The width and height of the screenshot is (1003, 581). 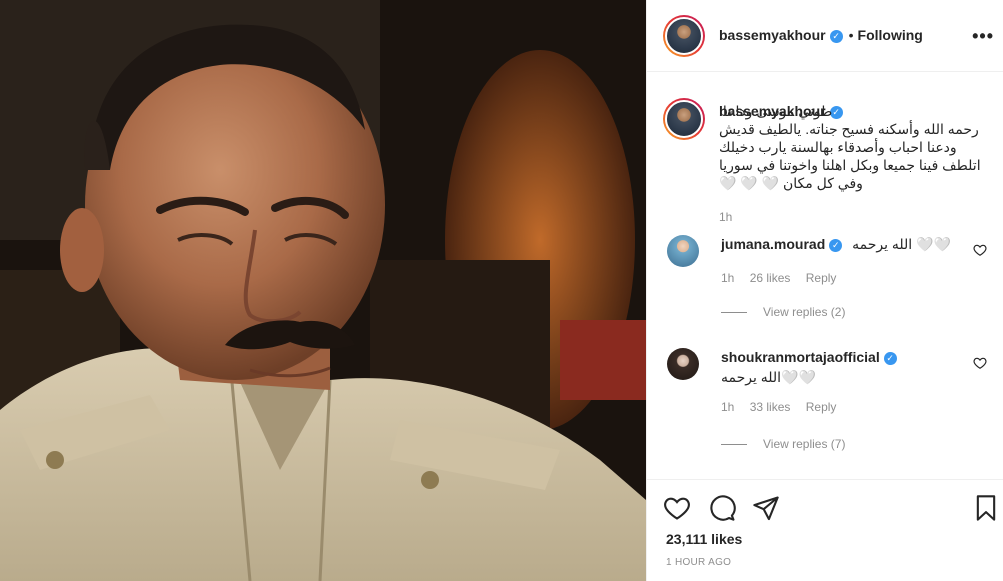 I want to click on comment-meta: 1h 33 likes Reply, so click(x=841, y=407).